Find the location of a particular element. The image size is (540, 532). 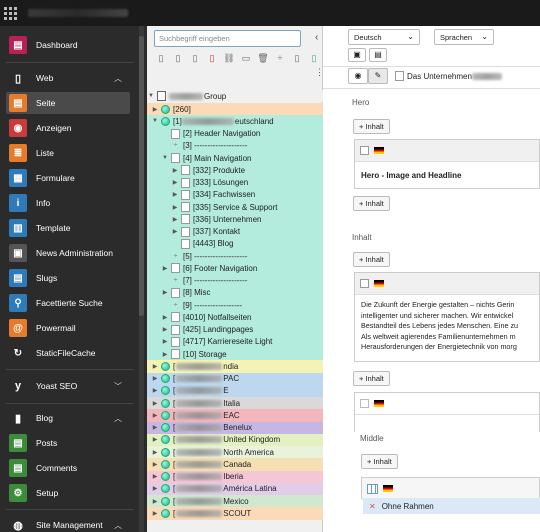

tree-node: ÷ [7] -------------------- is located at coordinates (235, 280).